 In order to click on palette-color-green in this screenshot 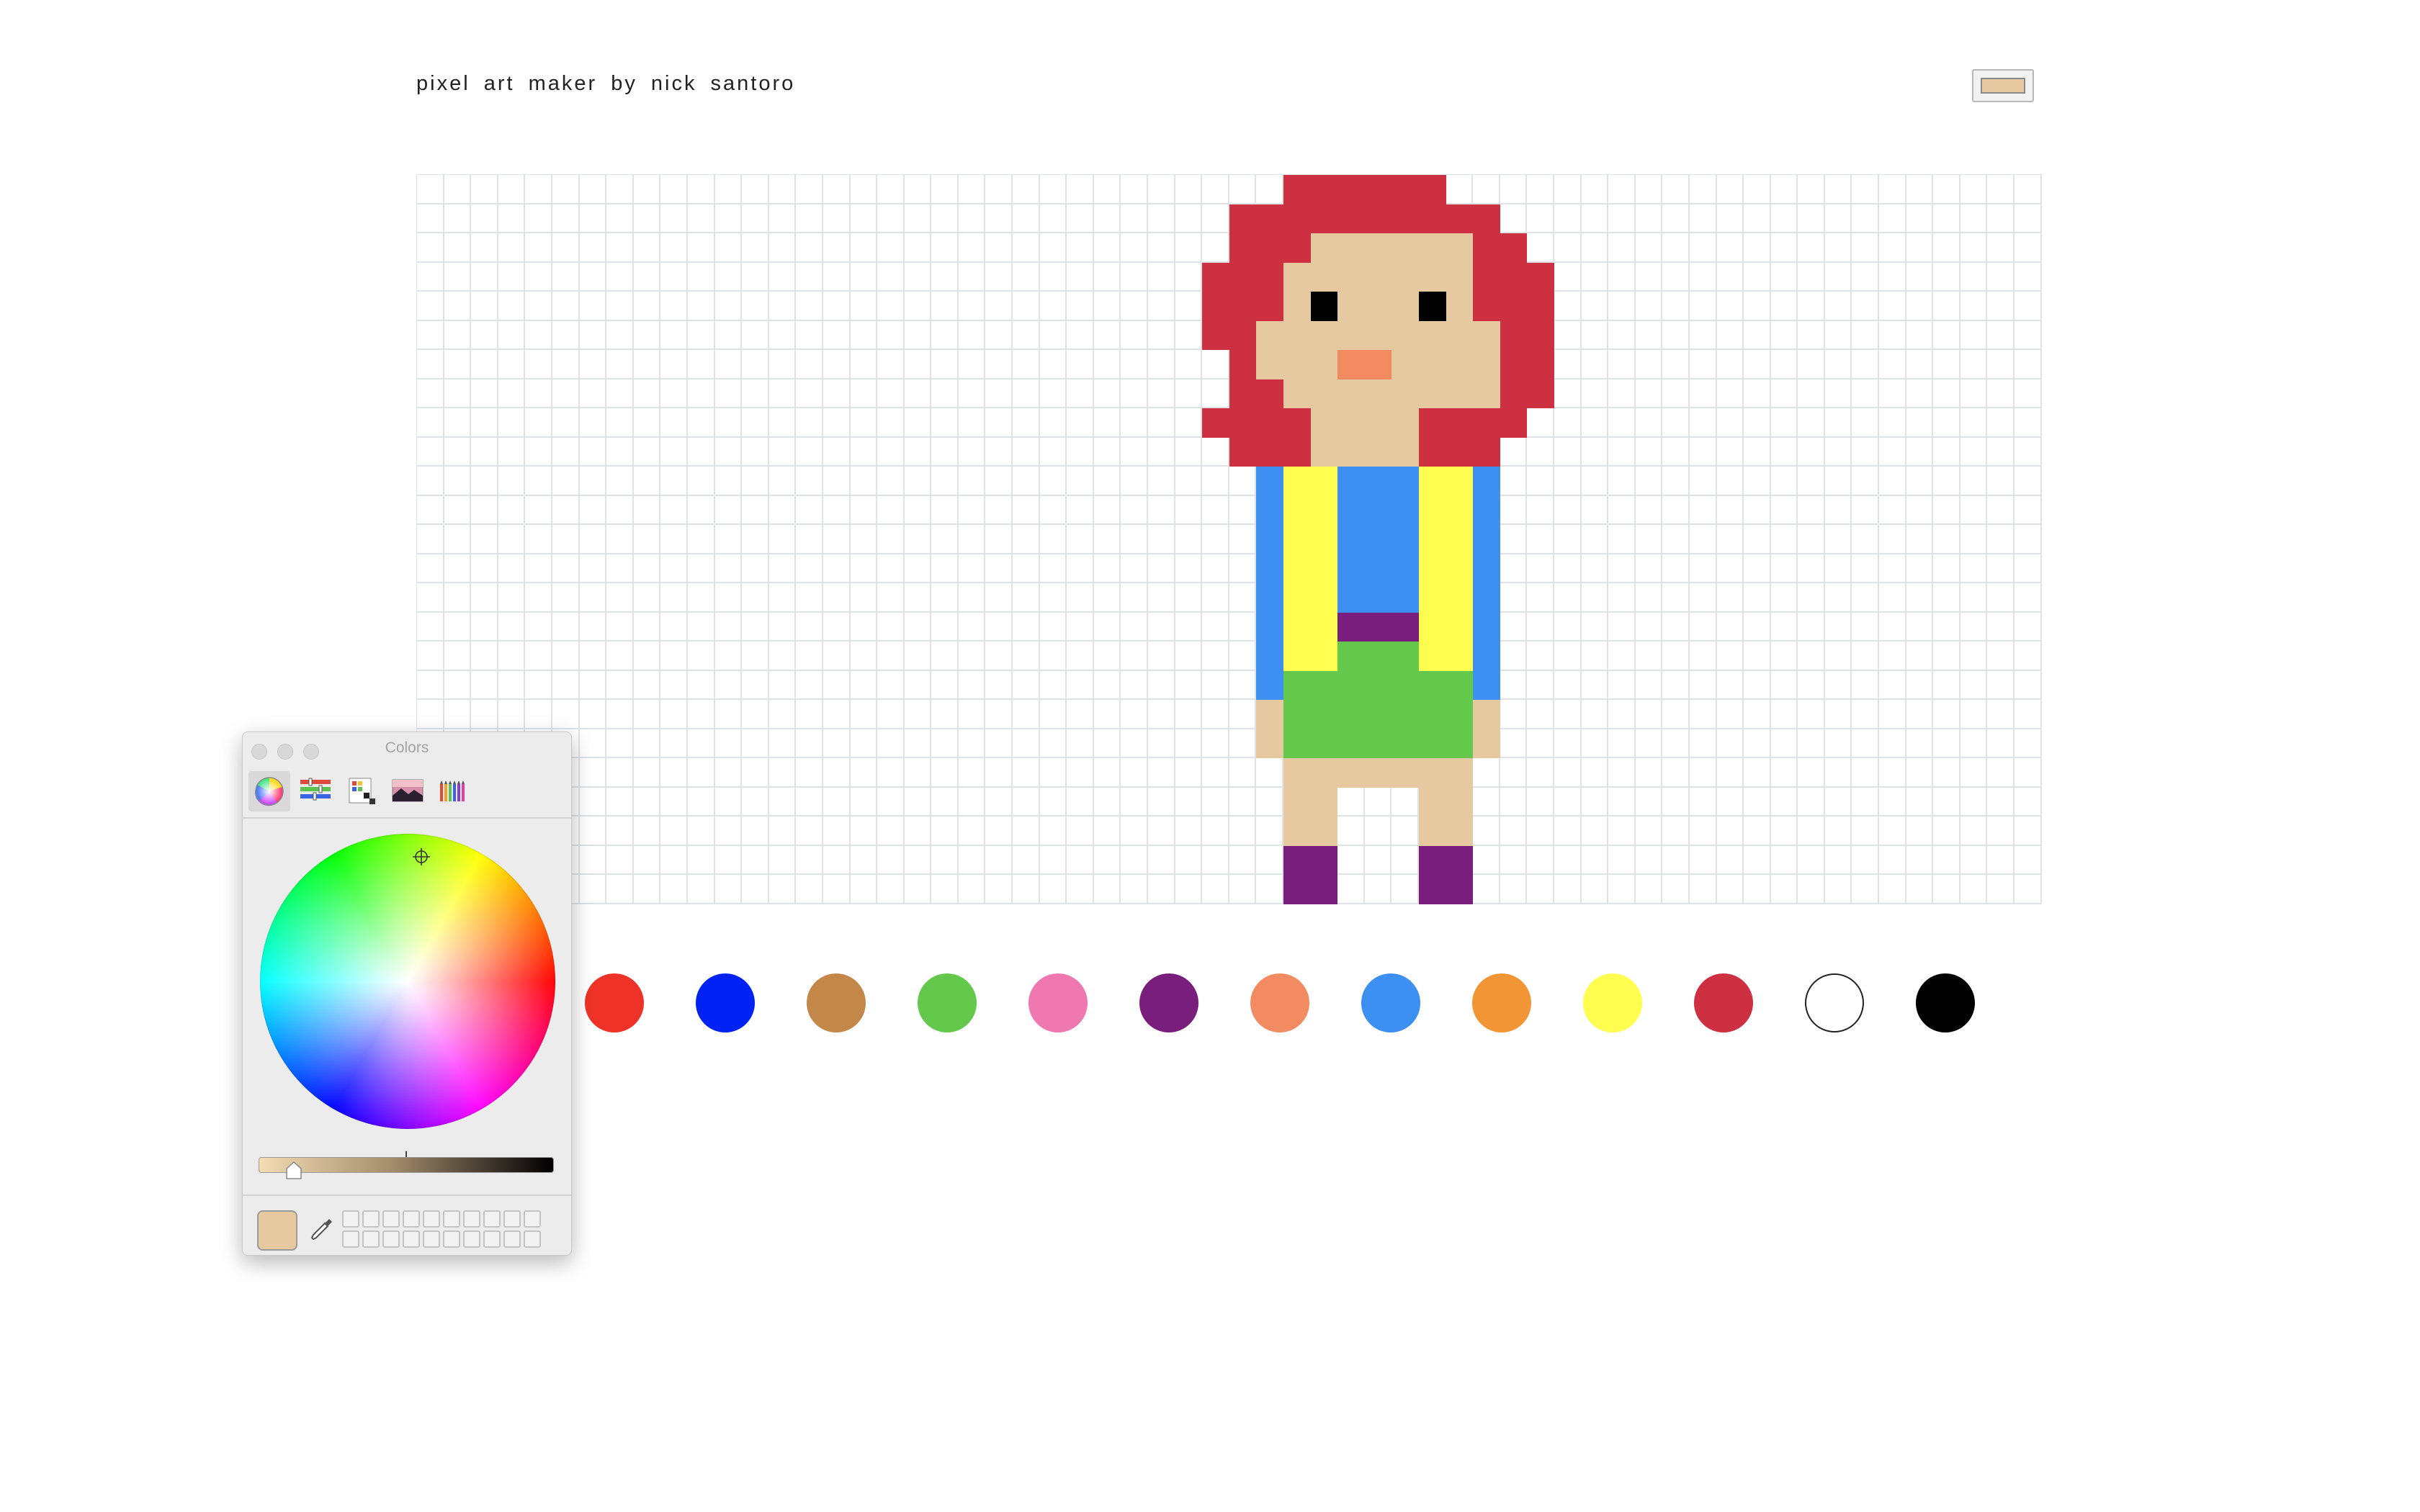, I will do `click(947, 1002)`.